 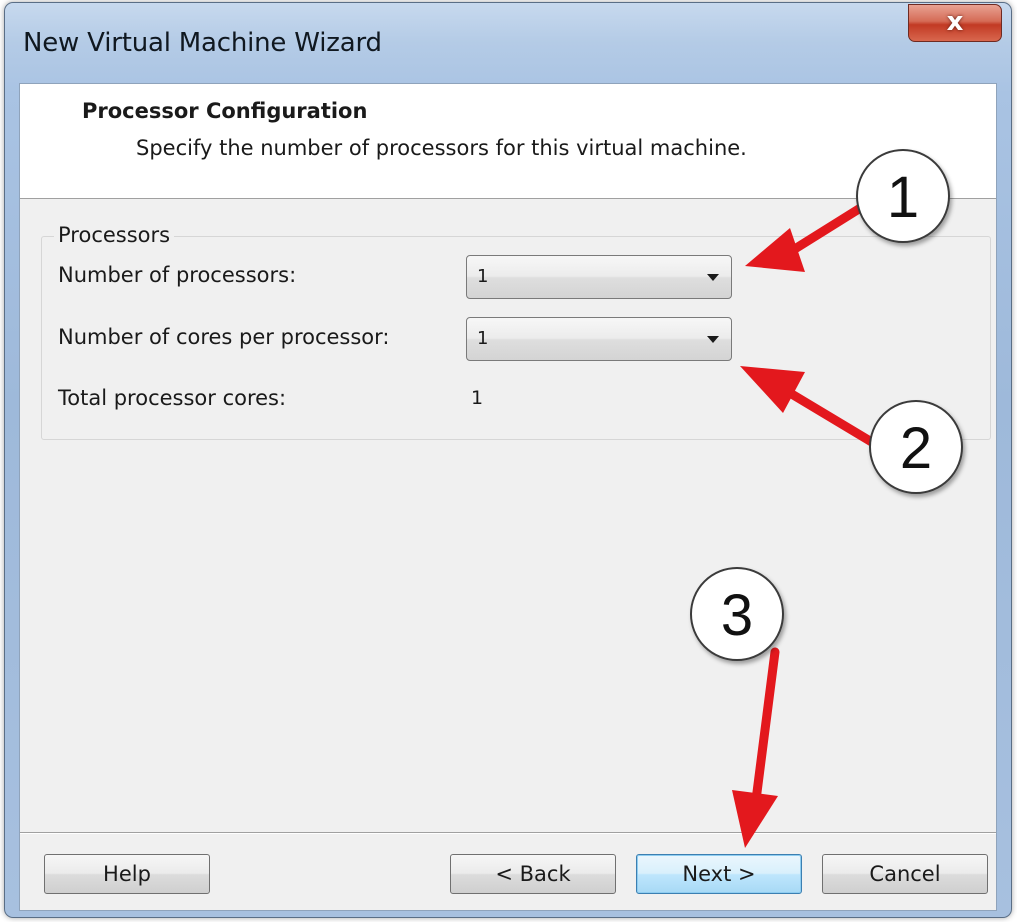 I want to click on page-title: Processor Configuration, so click(x=225, y=111).